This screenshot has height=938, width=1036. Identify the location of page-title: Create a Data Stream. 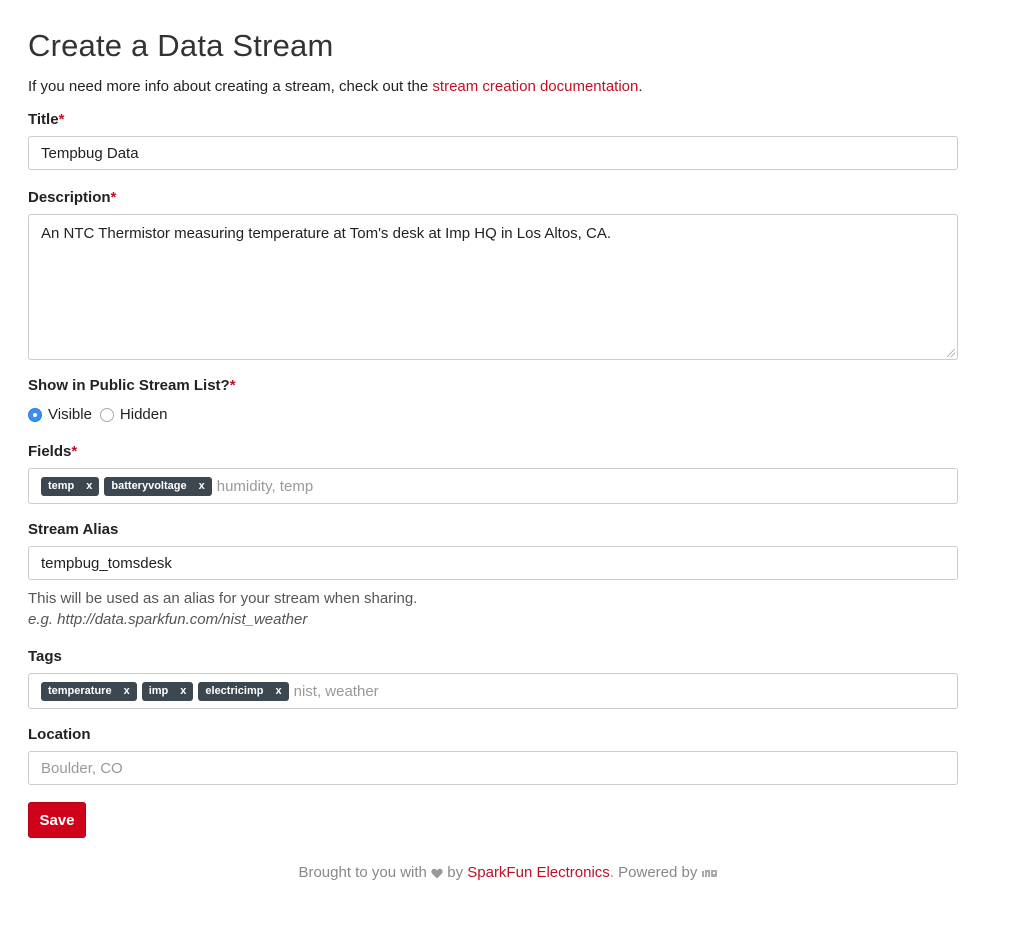
(181, 45).